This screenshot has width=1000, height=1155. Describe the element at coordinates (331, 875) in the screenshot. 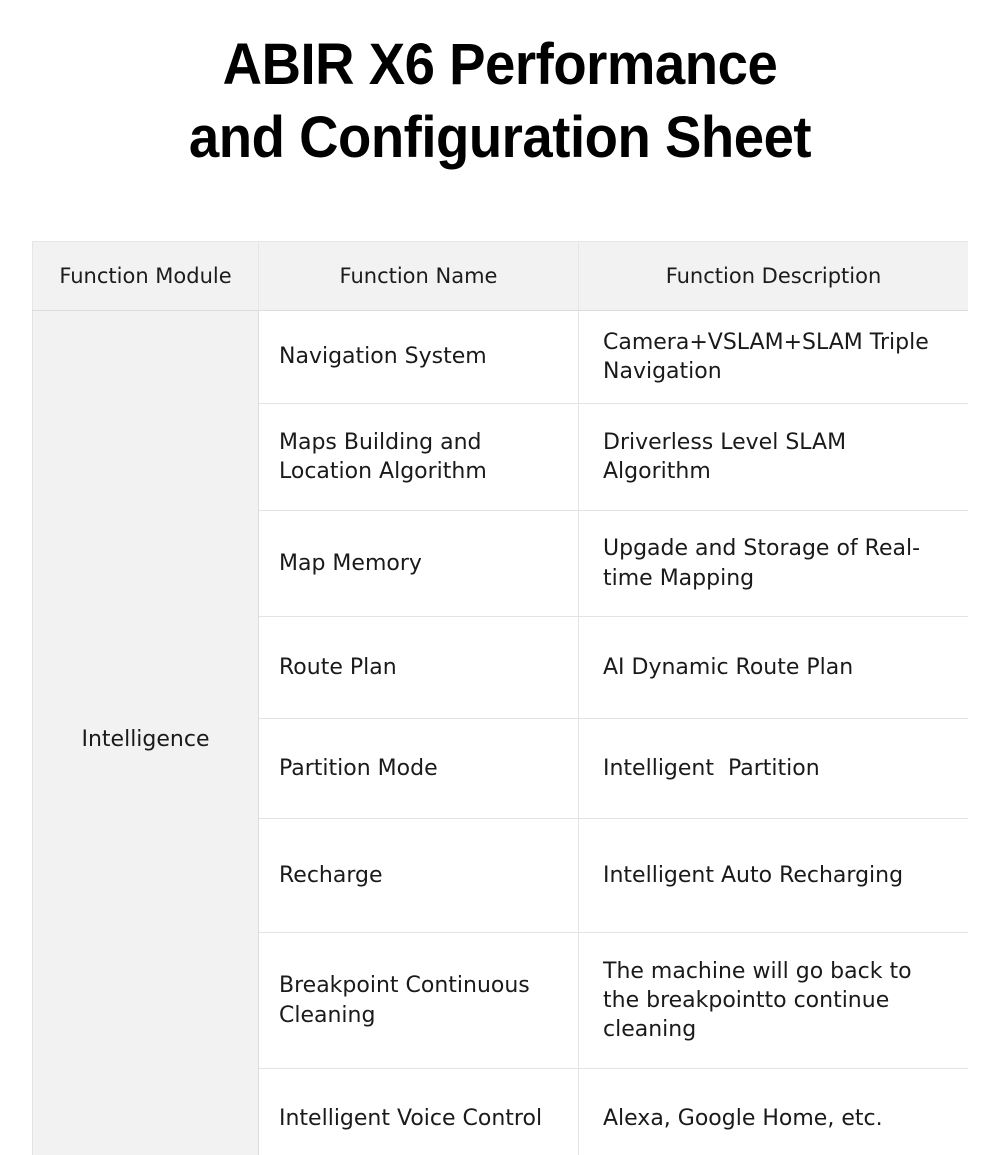

I see `function-name-text: Recharge` at that location.